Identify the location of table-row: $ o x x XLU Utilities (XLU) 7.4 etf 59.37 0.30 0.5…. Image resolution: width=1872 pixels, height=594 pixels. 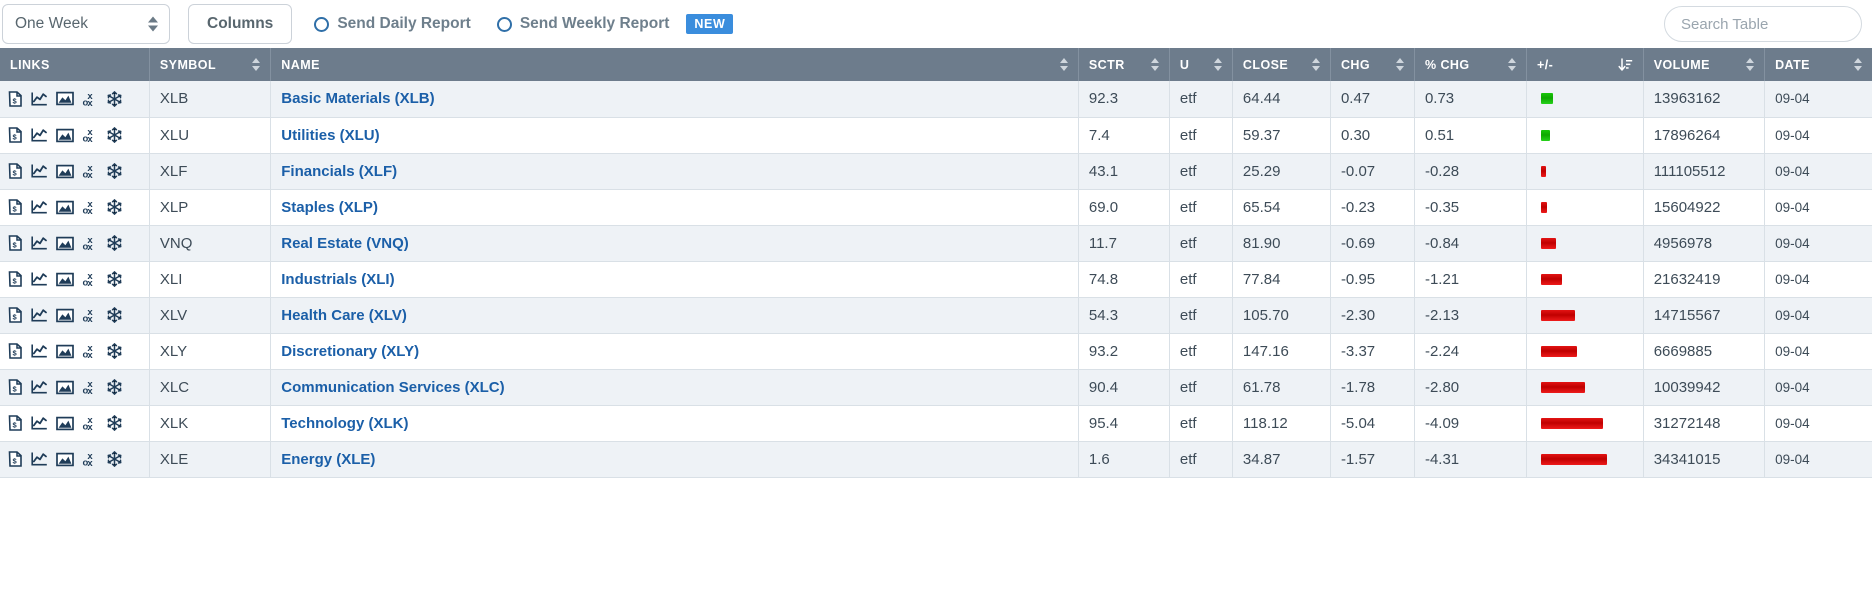
(936, 135).